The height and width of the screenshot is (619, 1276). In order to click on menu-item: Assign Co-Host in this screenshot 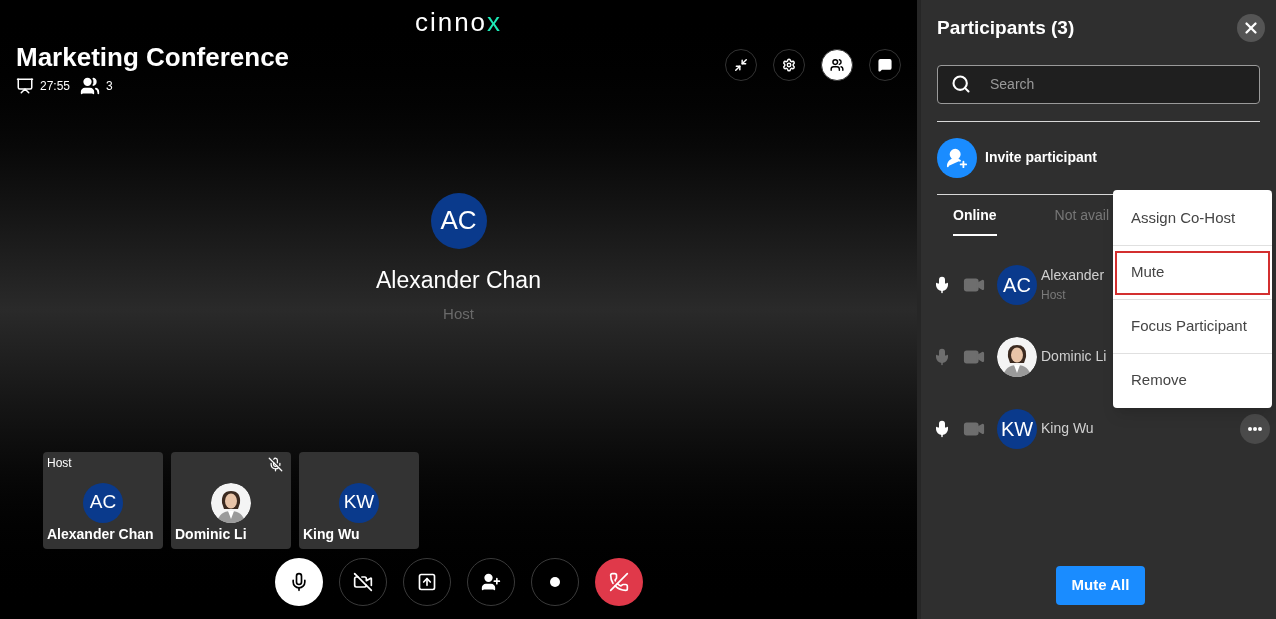, I will do `click(1192, 218)`.